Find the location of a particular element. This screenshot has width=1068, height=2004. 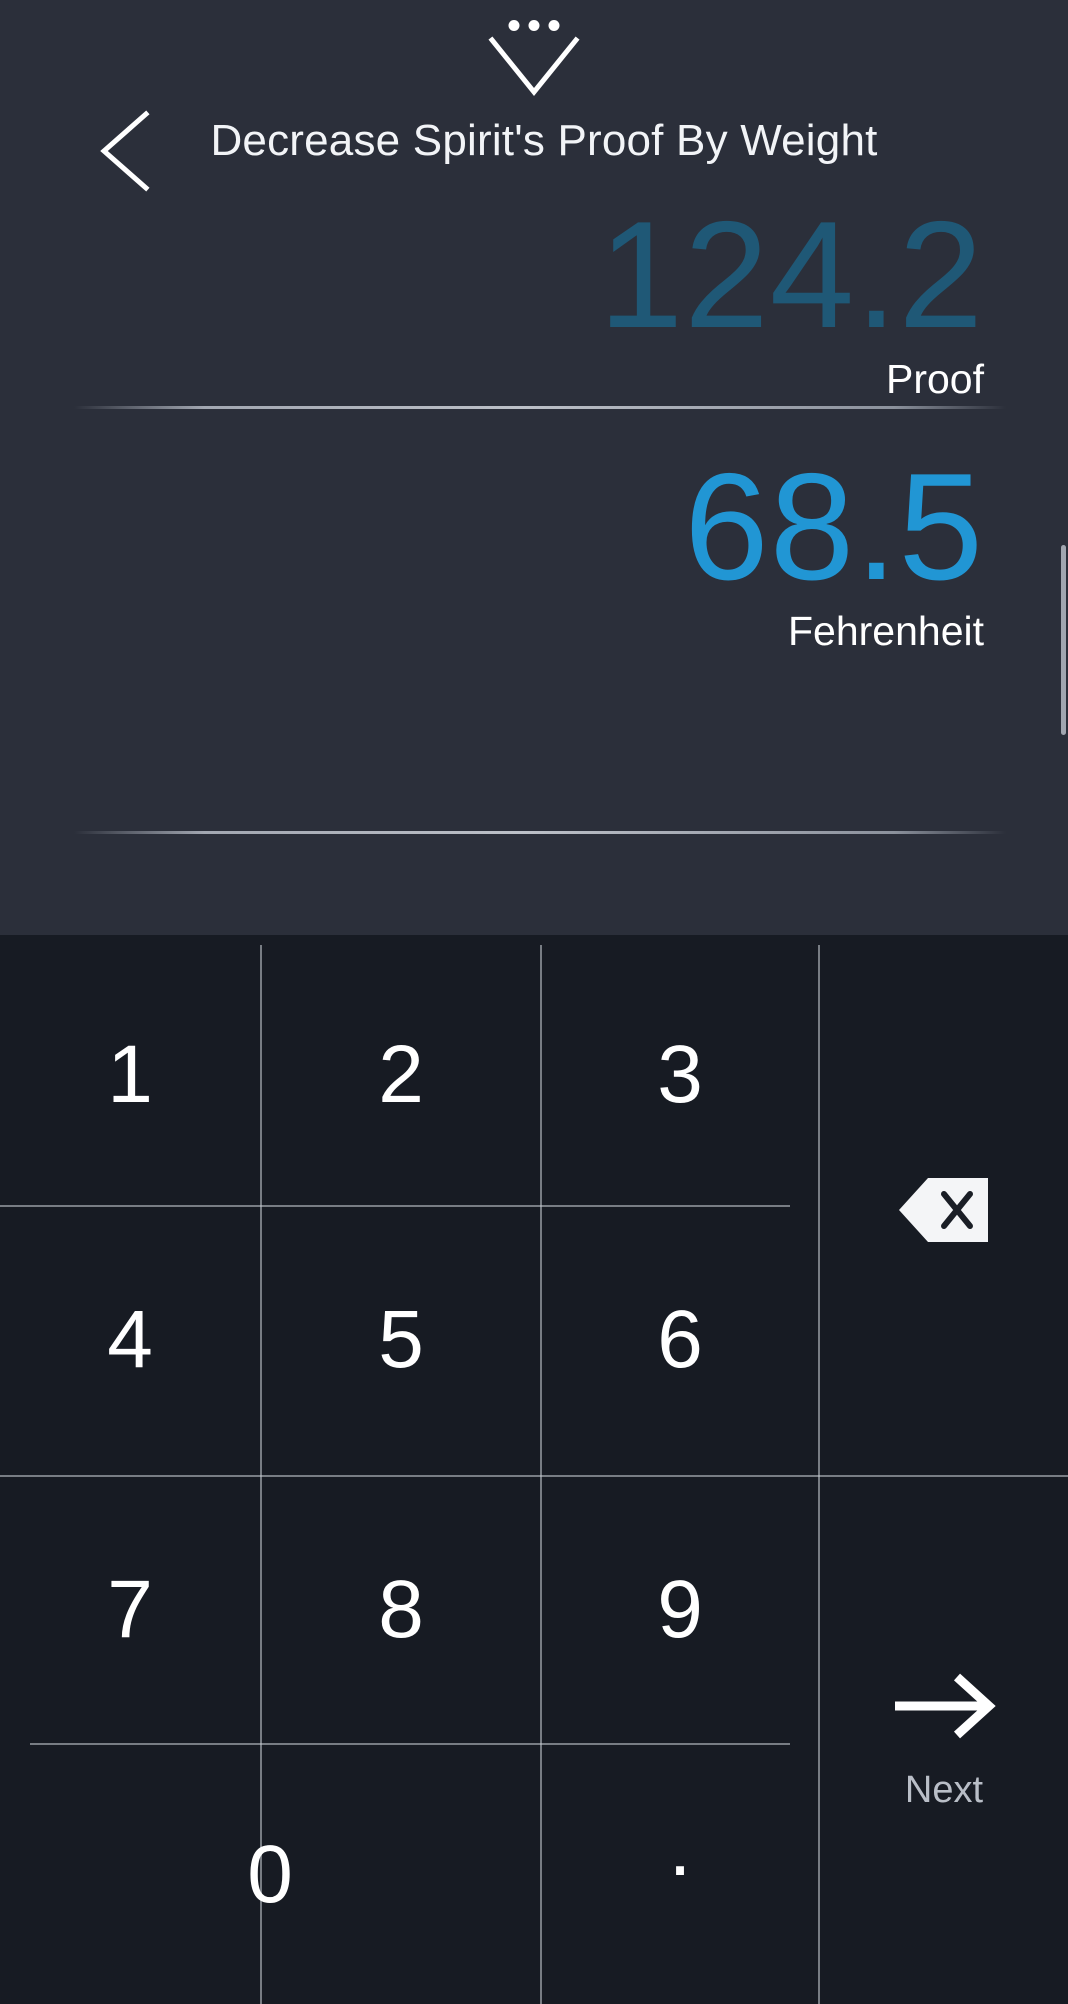

key-decimal-label: . is located at coordinates (680, 1847).